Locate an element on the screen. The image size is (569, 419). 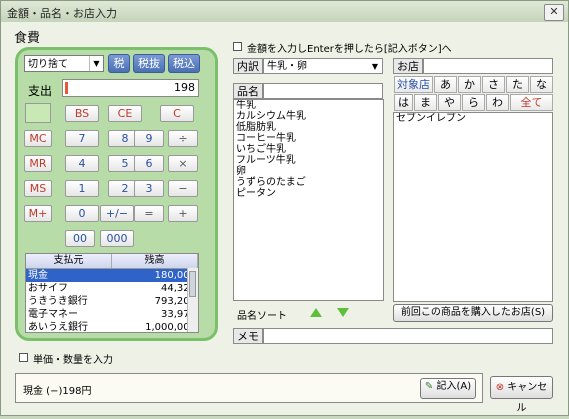
memory-add-key: M+ is located at coordinates (38, 213).